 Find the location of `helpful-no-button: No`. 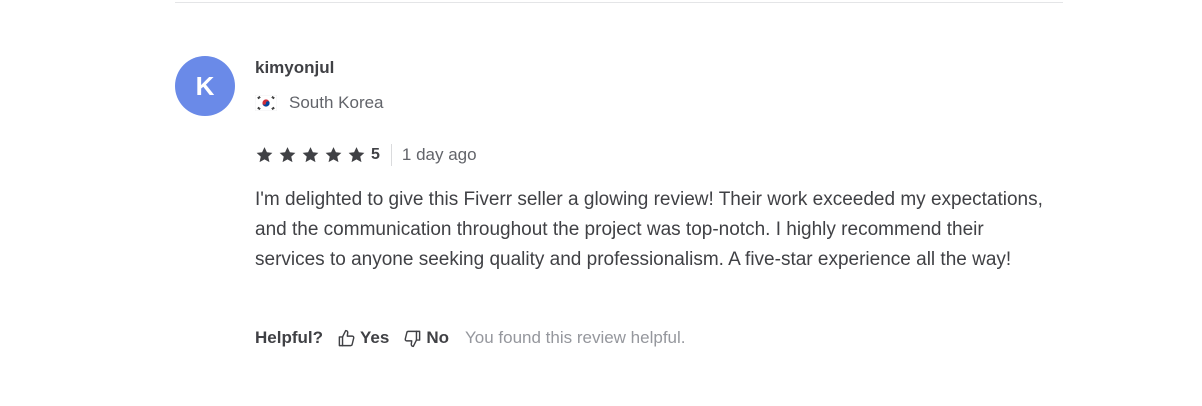

helpful-no-button: No is located at coordinates (426, 338).